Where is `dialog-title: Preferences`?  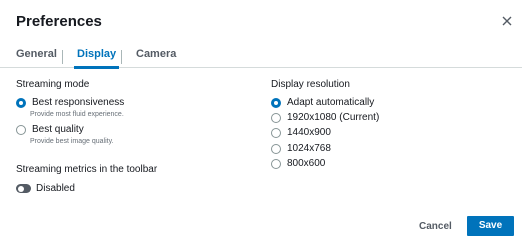 dialog-title: Preferences is located at coordinates (59, 21).